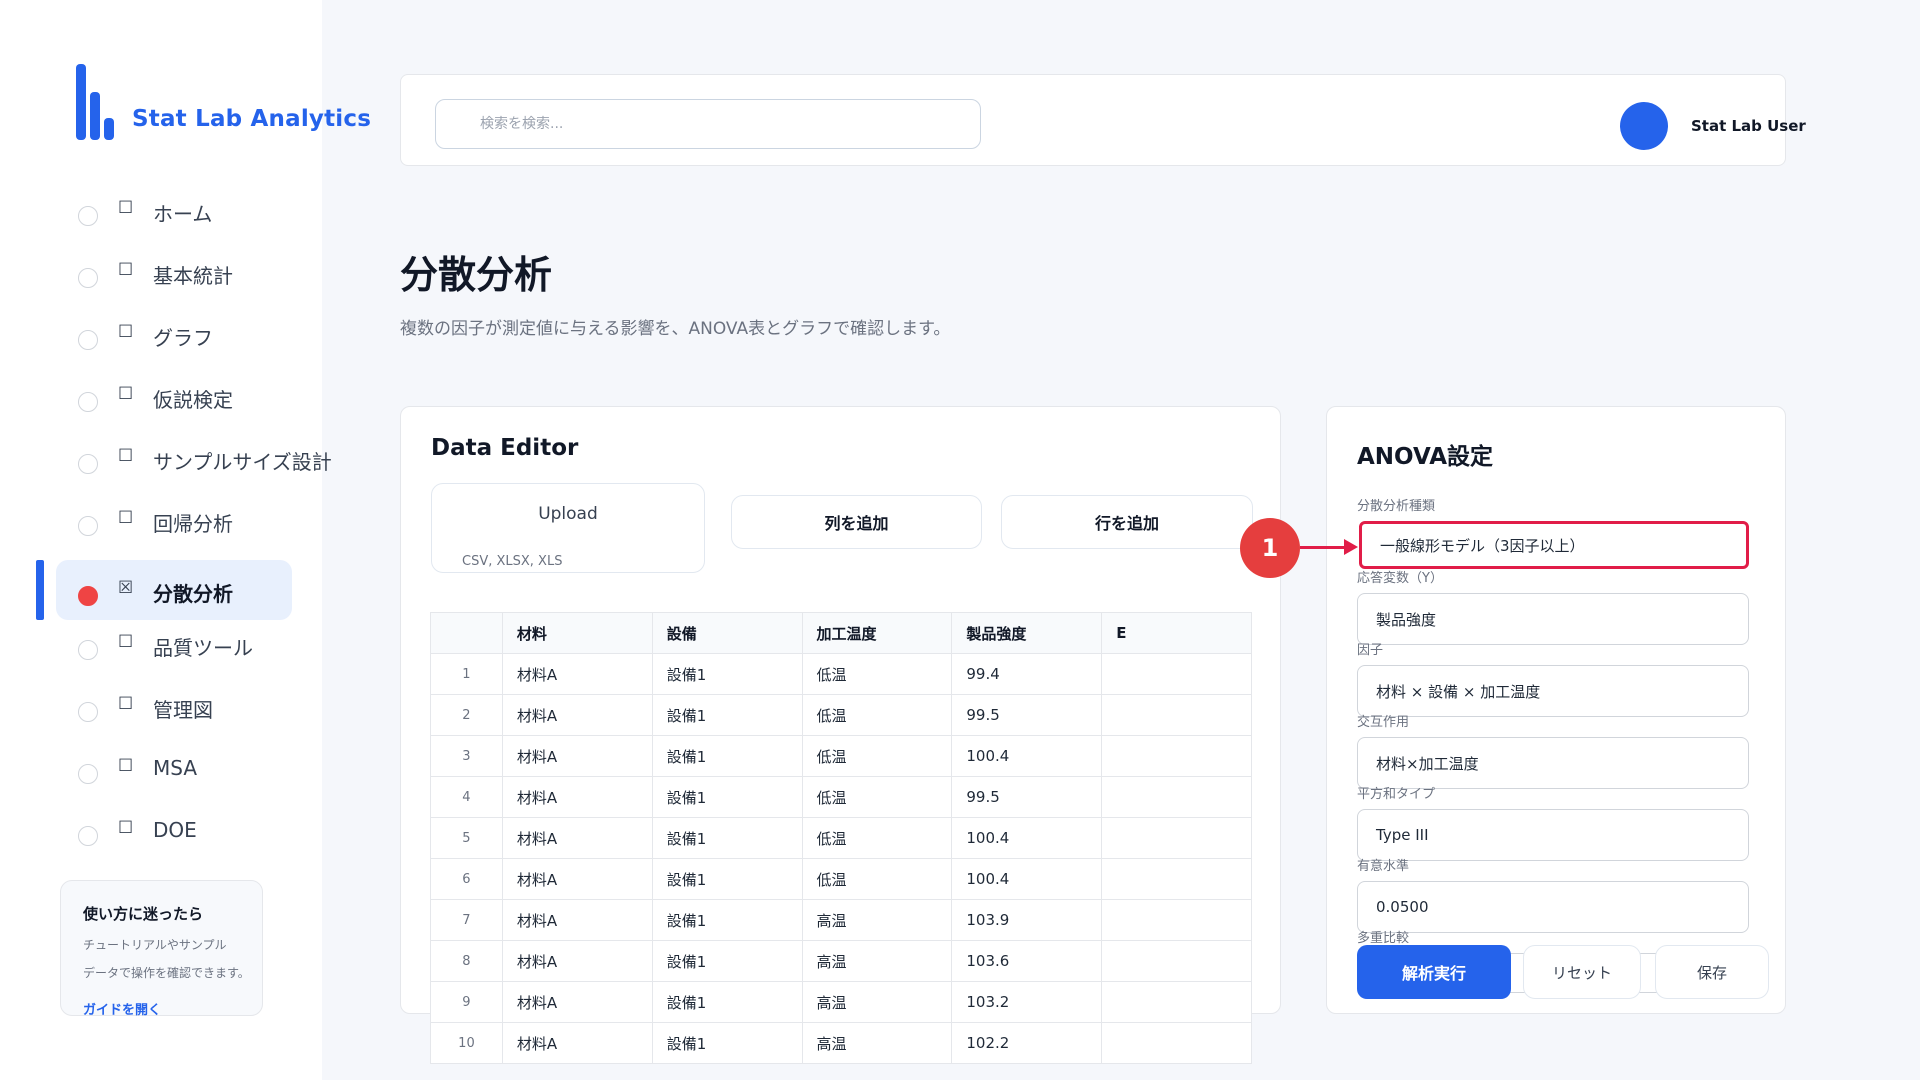 Image resolution: width=1920 pixels, height=1080 pixels. What do you see at coordinates (174, 830) in the screenshot?
I see `sidebar-item-doe: ☐ DOE` at bounding box center [174, 830].